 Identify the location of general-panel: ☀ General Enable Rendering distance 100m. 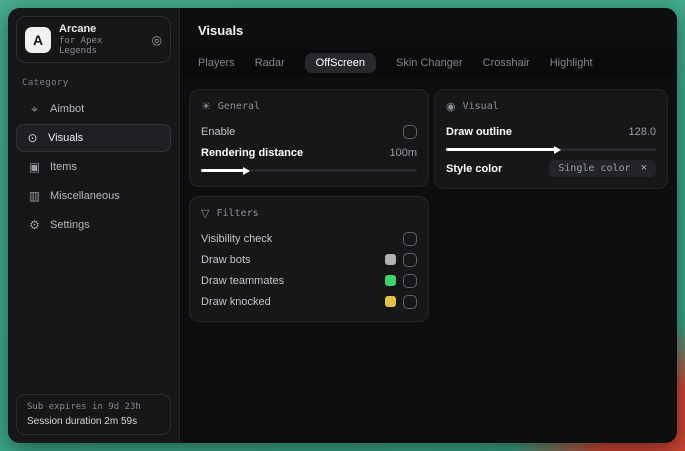
(309, 138).